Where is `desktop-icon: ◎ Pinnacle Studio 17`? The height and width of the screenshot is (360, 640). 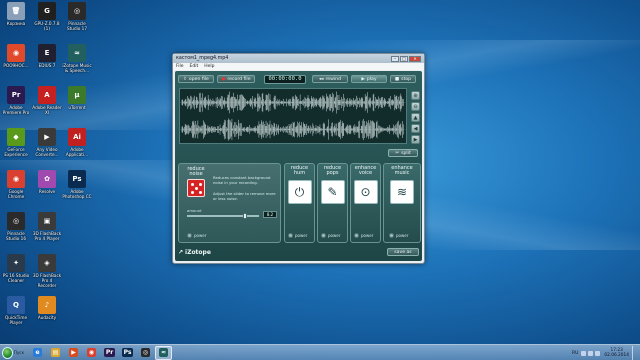 desktop-icon: ◎ Pinnacle Studio 17 is located at coordinates (77, 22).